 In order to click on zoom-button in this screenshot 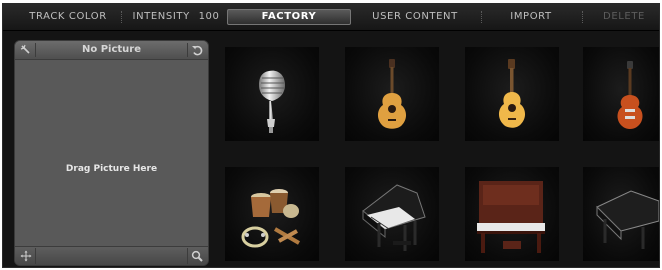, I will do `click(196, 256)`.